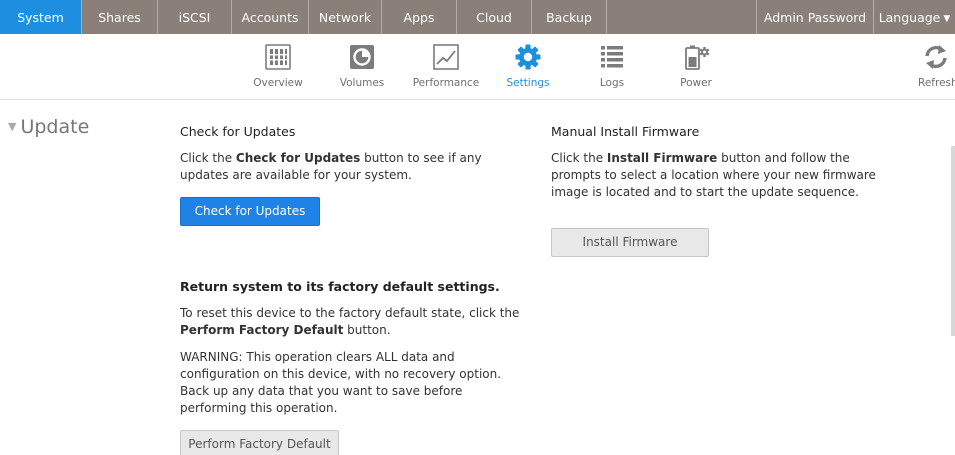  I want to click on manual-install-heading: Manual Install Firmware, so click(625, 131).